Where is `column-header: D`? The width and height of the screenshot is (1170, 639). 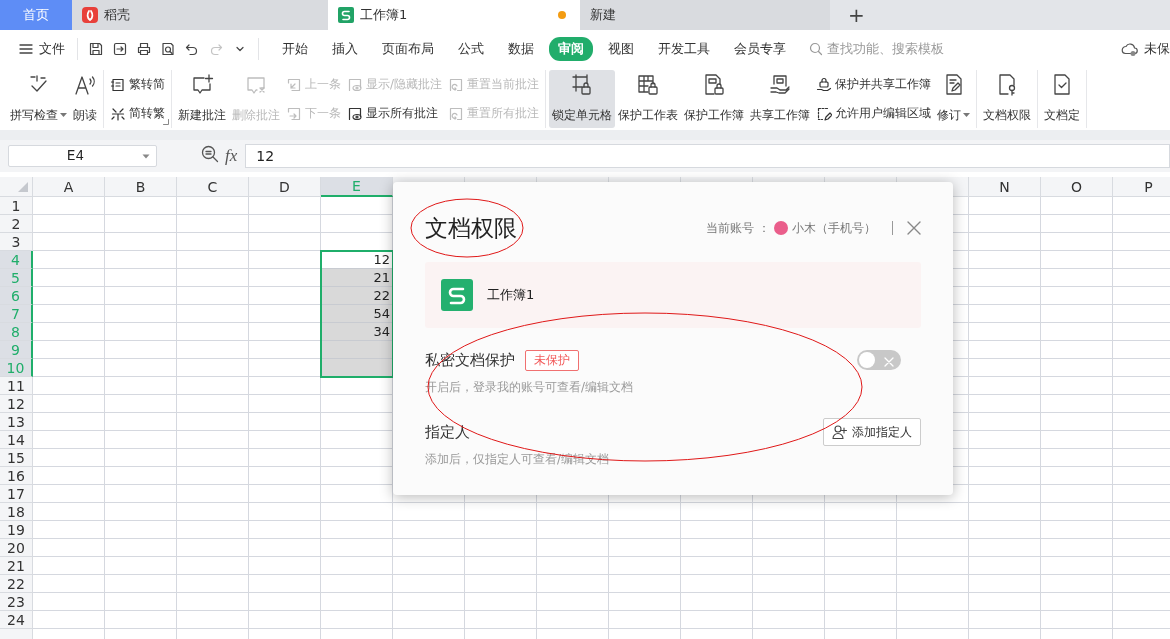
column-header: D is located at coordinates (285, 187).